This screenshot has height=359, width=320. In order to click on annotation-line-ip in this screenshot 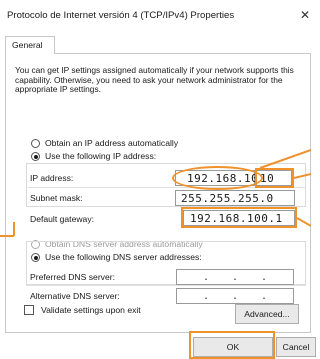, I will do `click(285, 159)`.